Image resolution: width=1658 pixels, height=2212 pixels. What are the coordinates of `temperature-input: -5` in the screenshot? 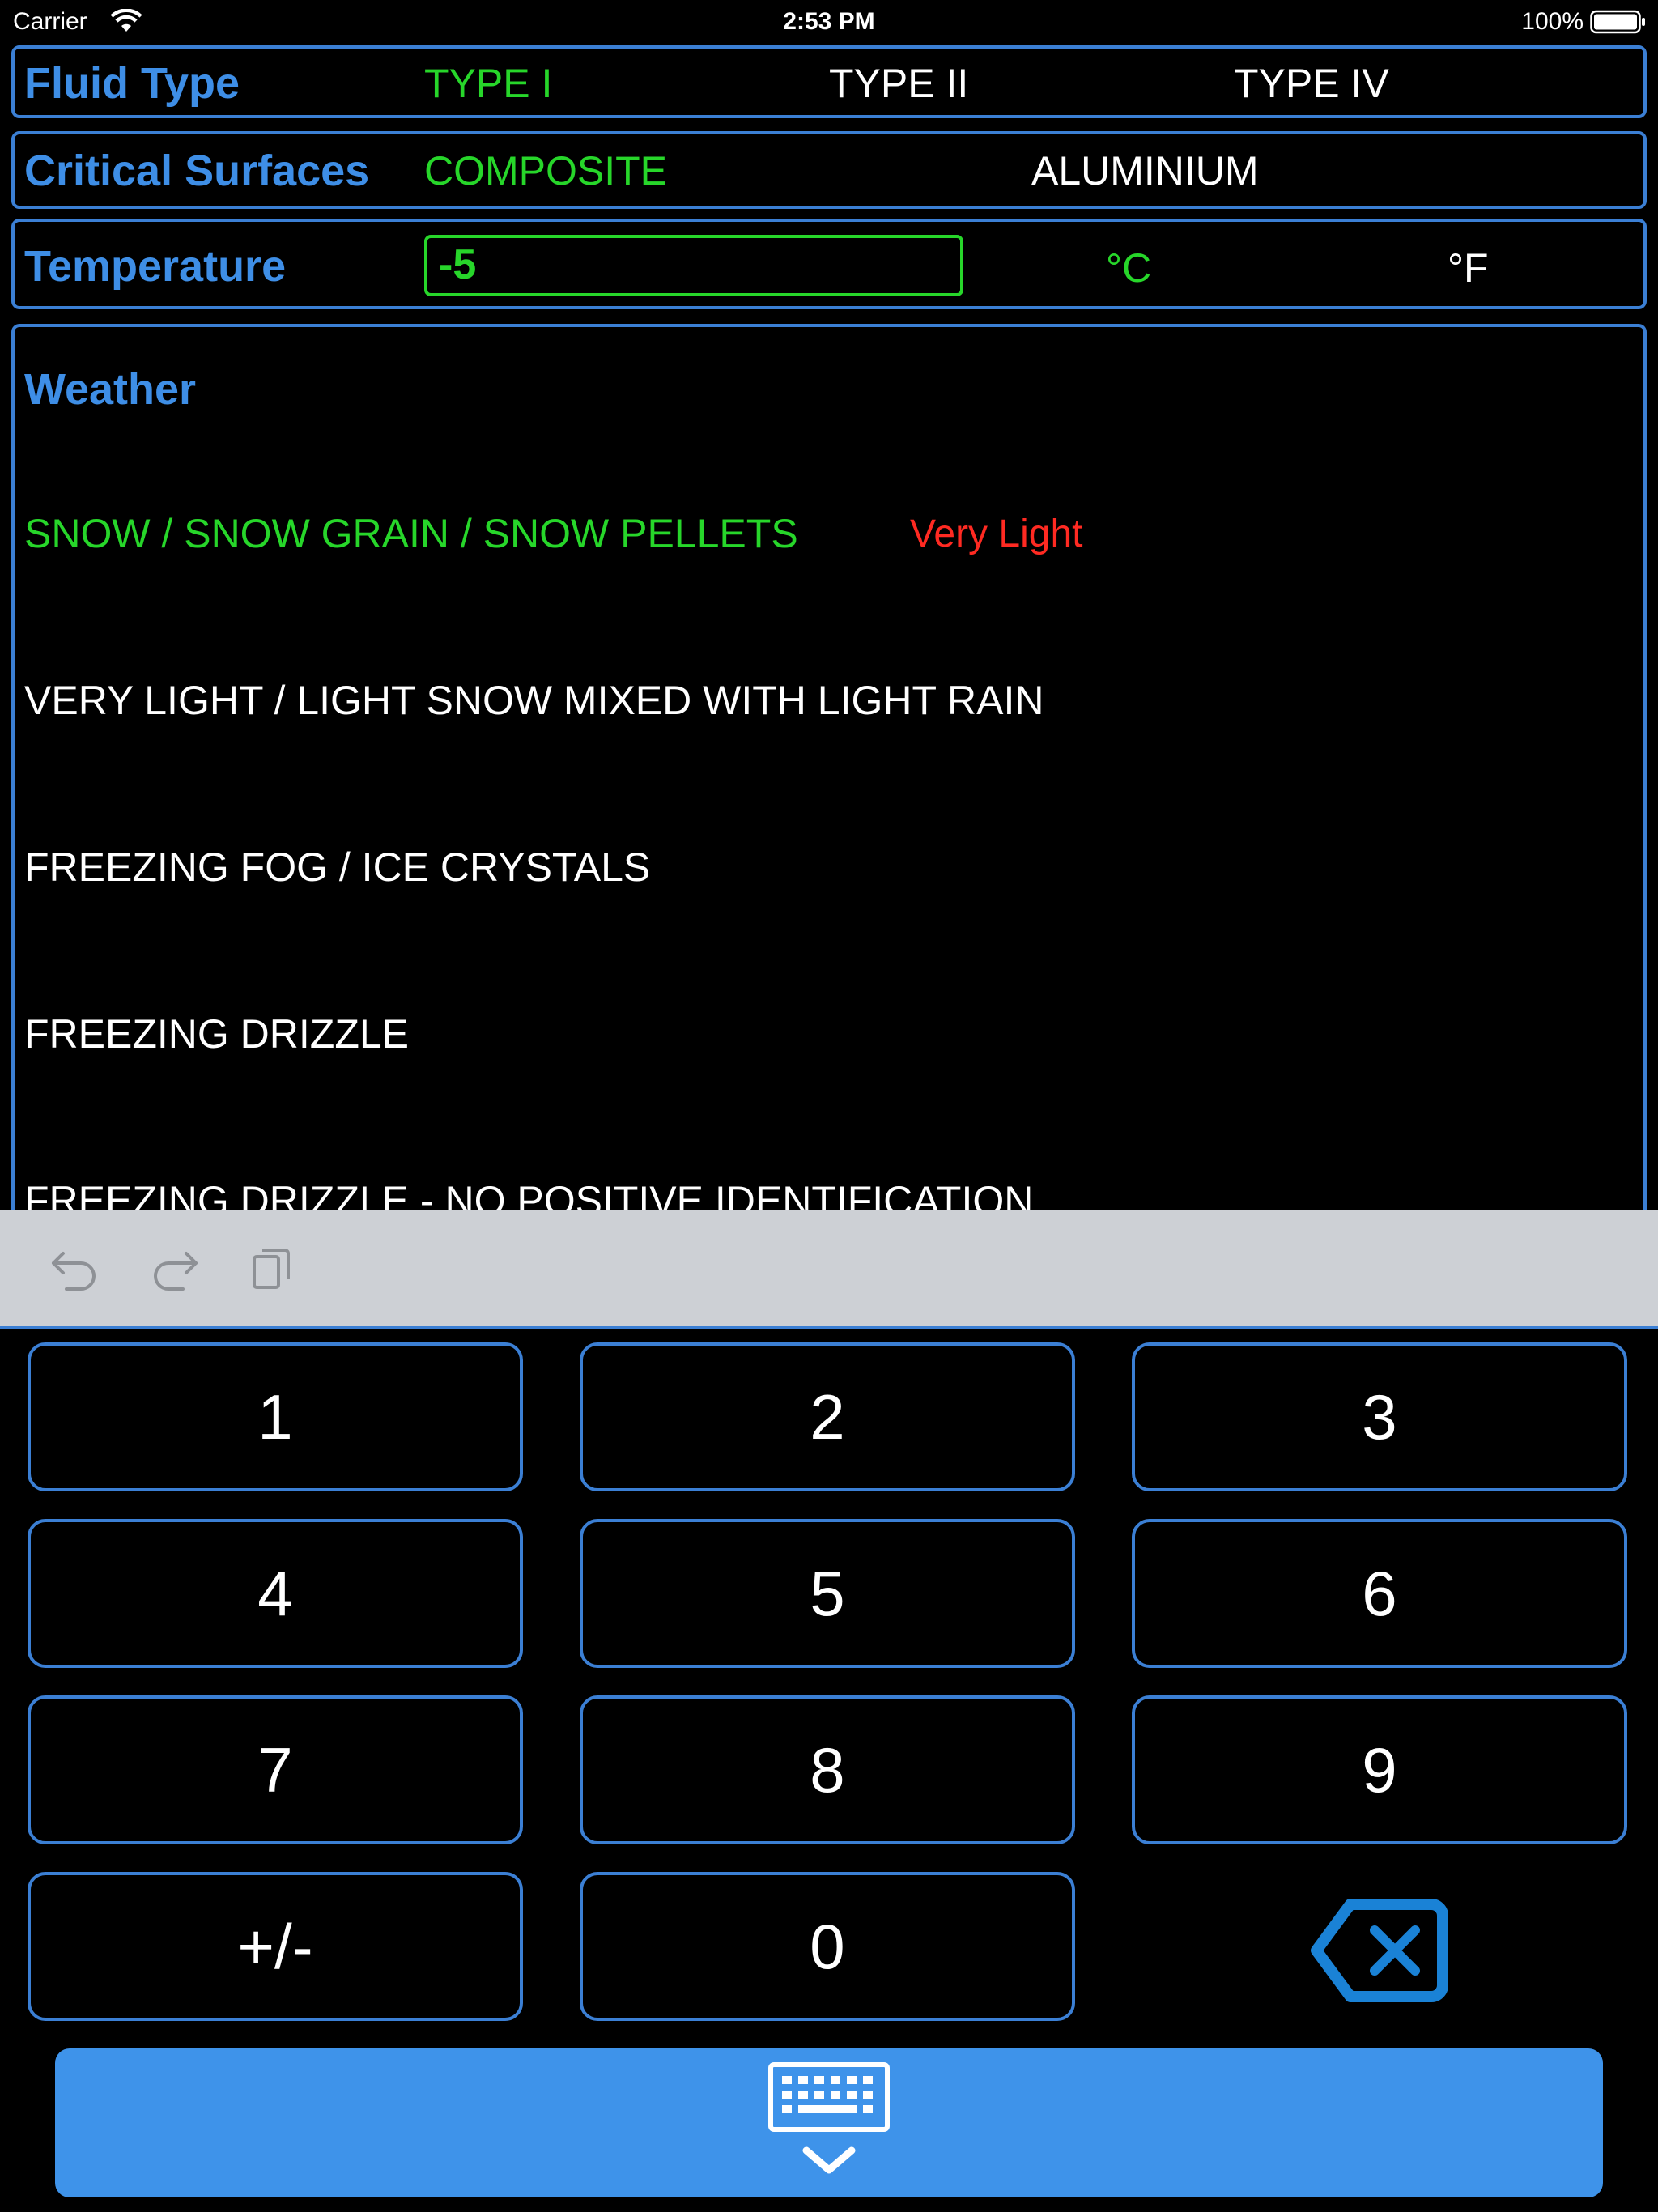 It's located at (693, 265).